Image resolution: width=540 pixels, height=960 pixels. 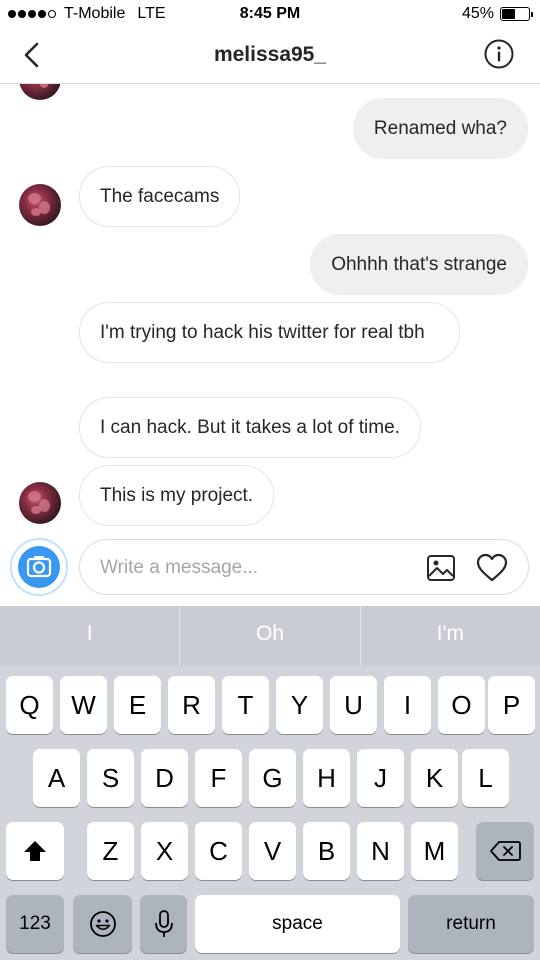 I want to click on return-key: return, so click(x=471, y=924).